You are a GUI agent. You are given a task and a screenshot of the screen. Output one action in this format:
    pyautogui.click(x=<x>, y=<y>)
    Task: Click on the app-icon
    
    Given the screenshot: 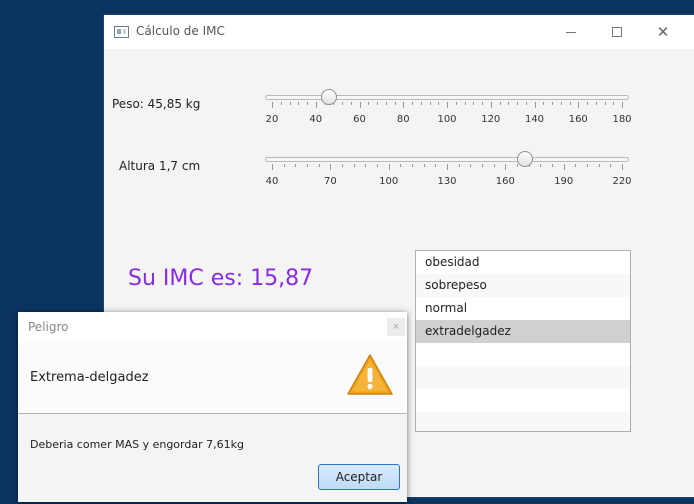 What is the action you would take?
    pyautogui.click(x=121, y=32)
    